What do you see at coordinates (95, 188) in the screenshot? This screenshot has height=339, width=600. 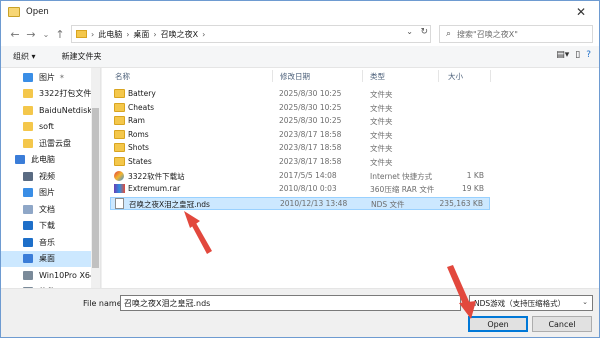 I see `scrollbar-thumb` at bounding box center [95, 188].